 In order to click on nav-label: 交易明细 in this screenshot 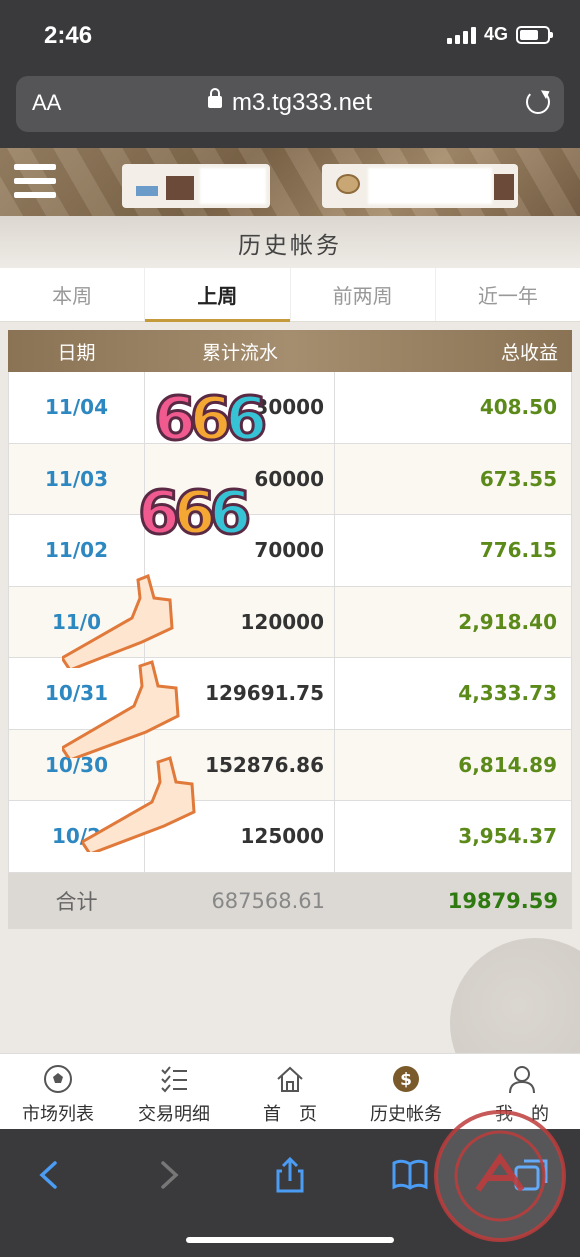, I will do `click(174, 1114)`.